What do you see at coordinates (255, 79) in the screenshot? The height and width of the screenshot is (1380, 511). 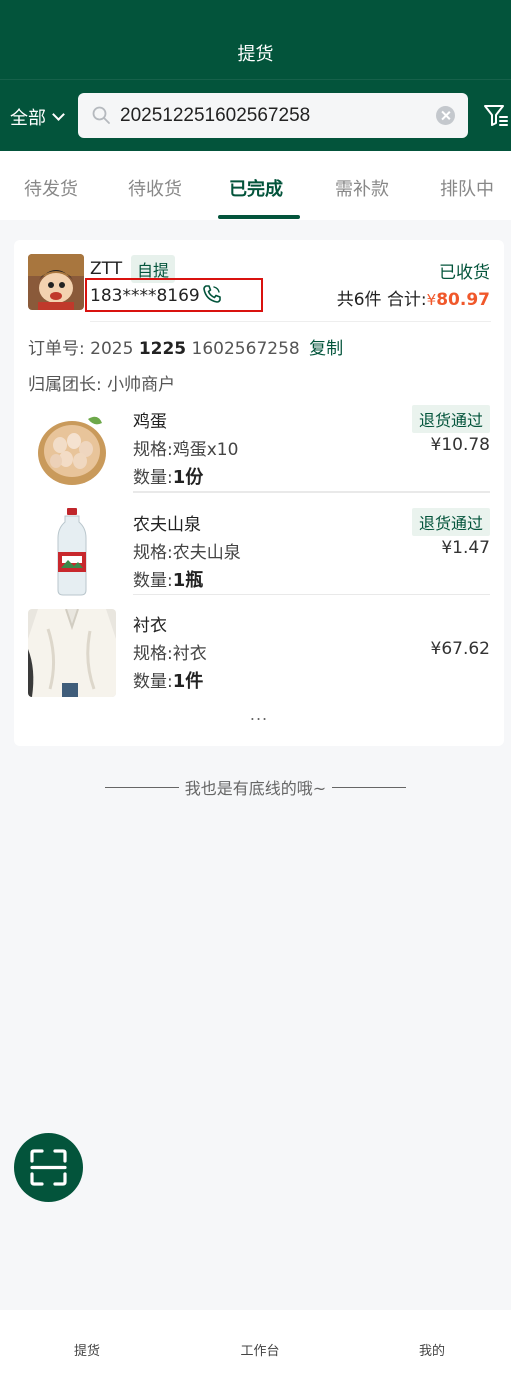 I see `header-divider` at bounding box center [255, 79].